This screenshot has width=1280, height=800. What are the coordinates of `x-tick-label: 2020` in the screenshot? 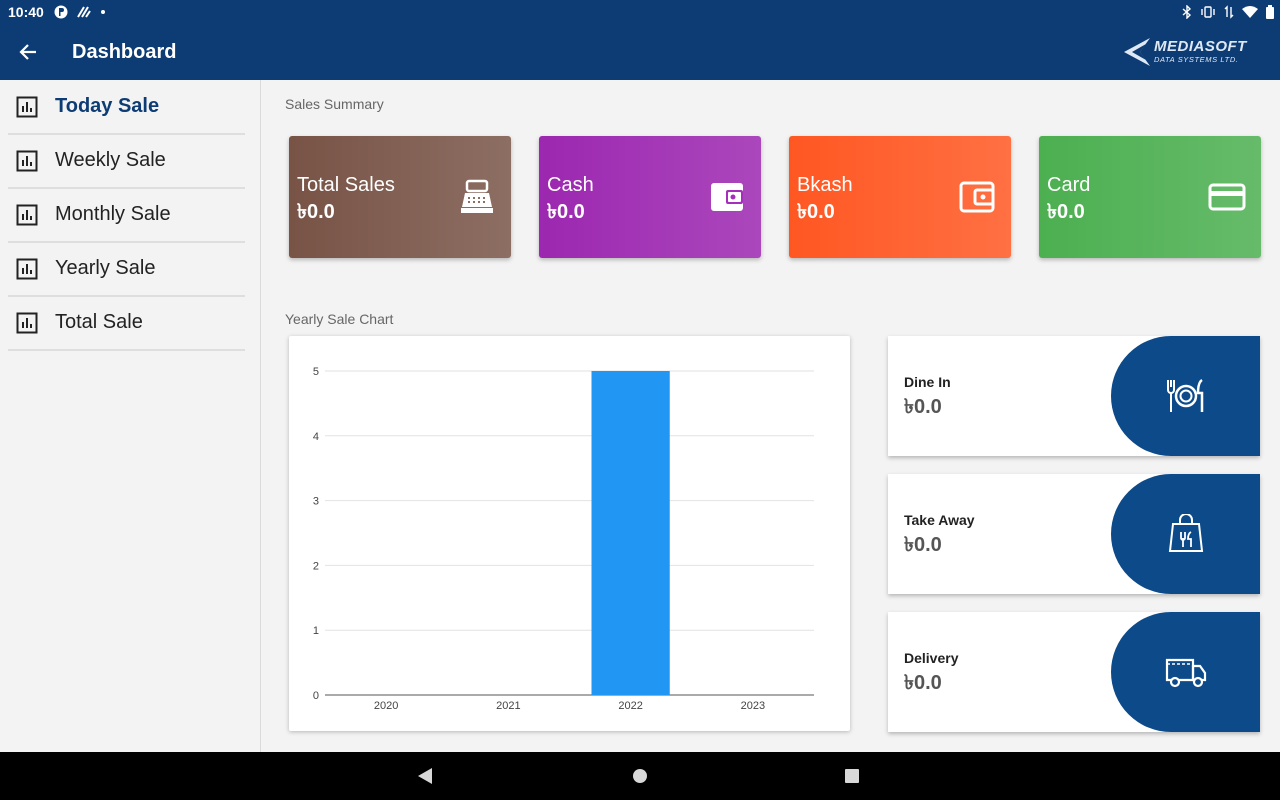 It's located at (386, 706).